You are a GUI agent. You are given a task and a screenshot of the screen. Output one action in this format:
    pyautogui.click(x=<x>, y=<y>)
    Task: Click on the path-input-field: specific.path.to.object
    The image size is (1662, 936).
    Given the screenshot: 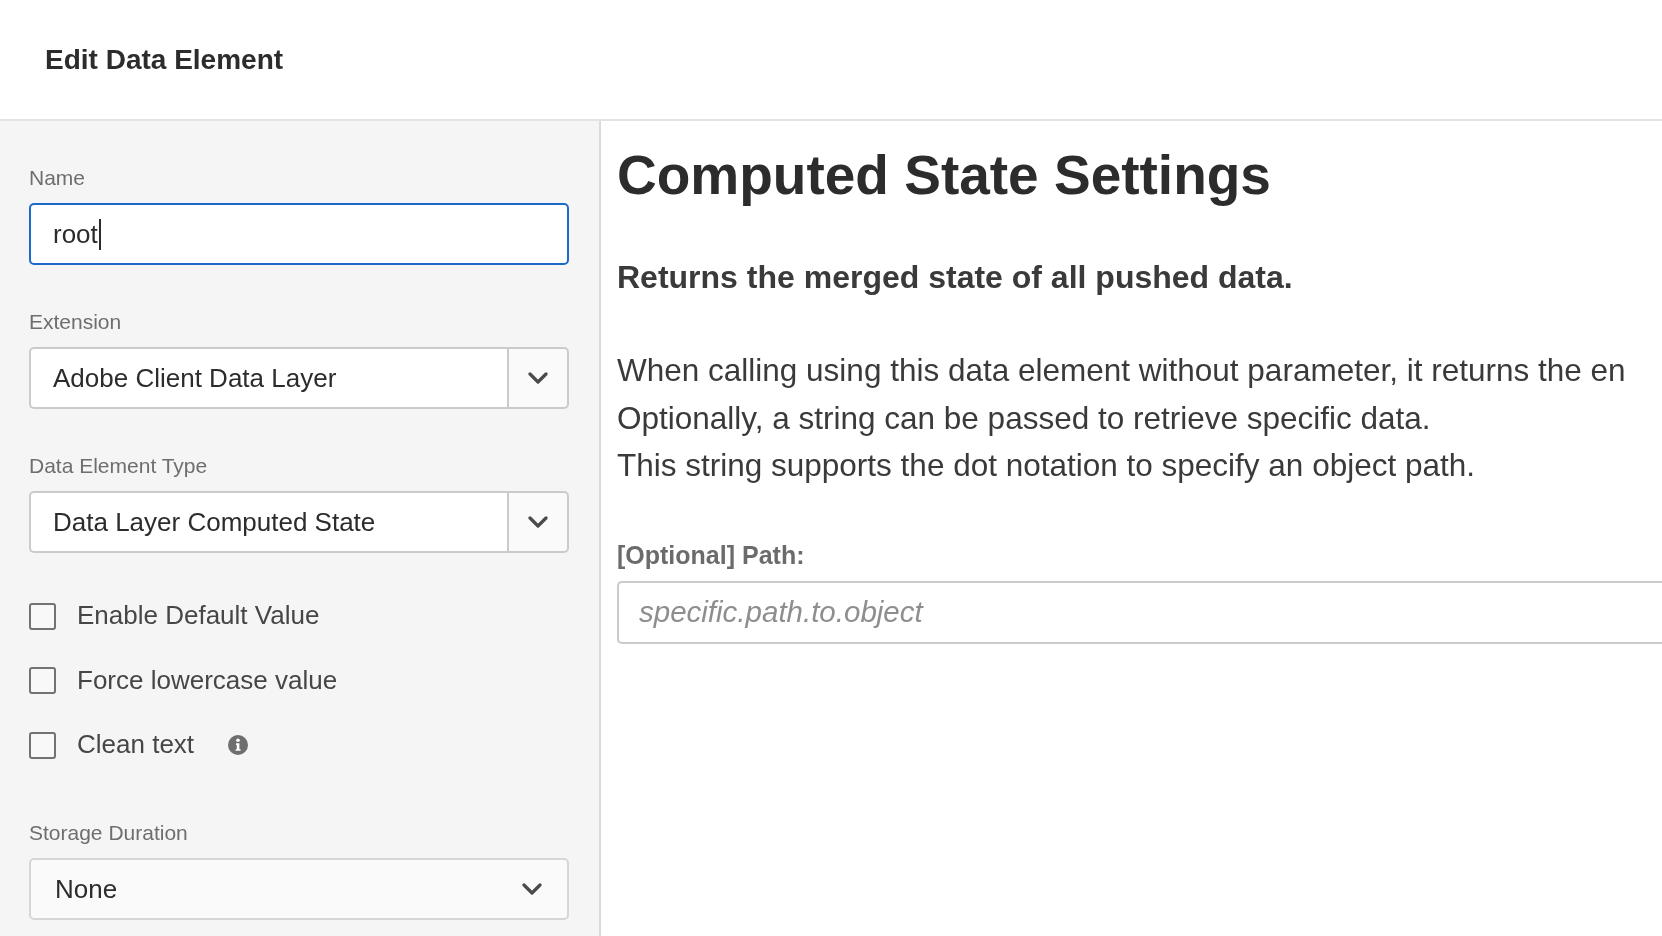 What is the action you would take?
    pyautogui.click(x=1139, y=612)
    